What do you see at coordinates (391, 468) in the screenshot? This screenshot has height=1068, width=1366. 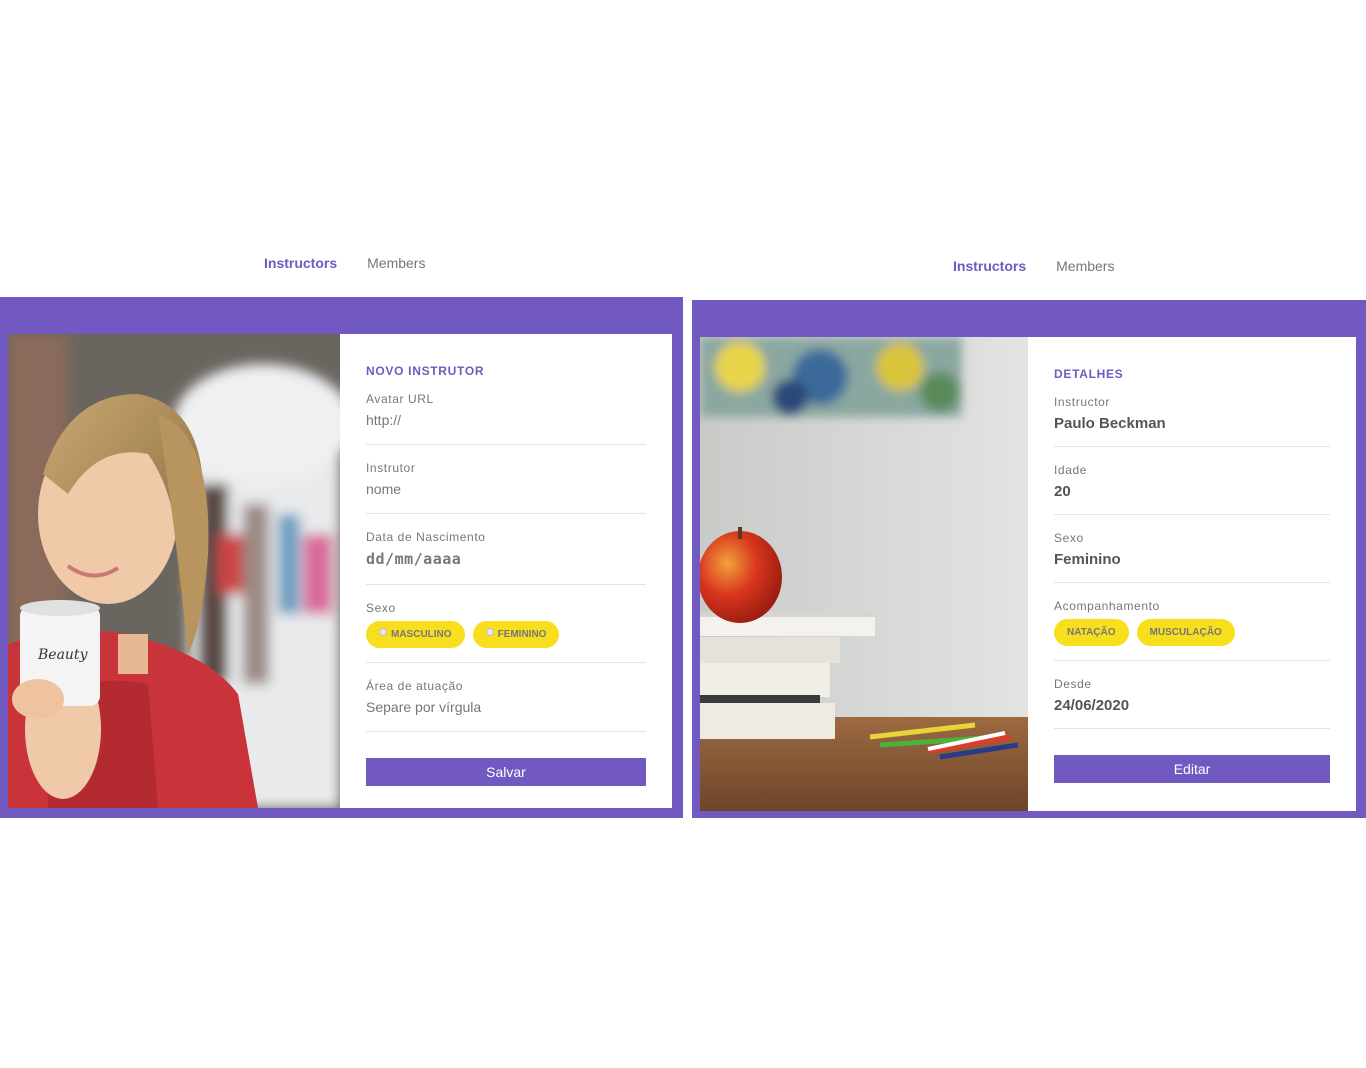 I see `instructor-name-label: Instrutor` at bounding box center [391, 468].